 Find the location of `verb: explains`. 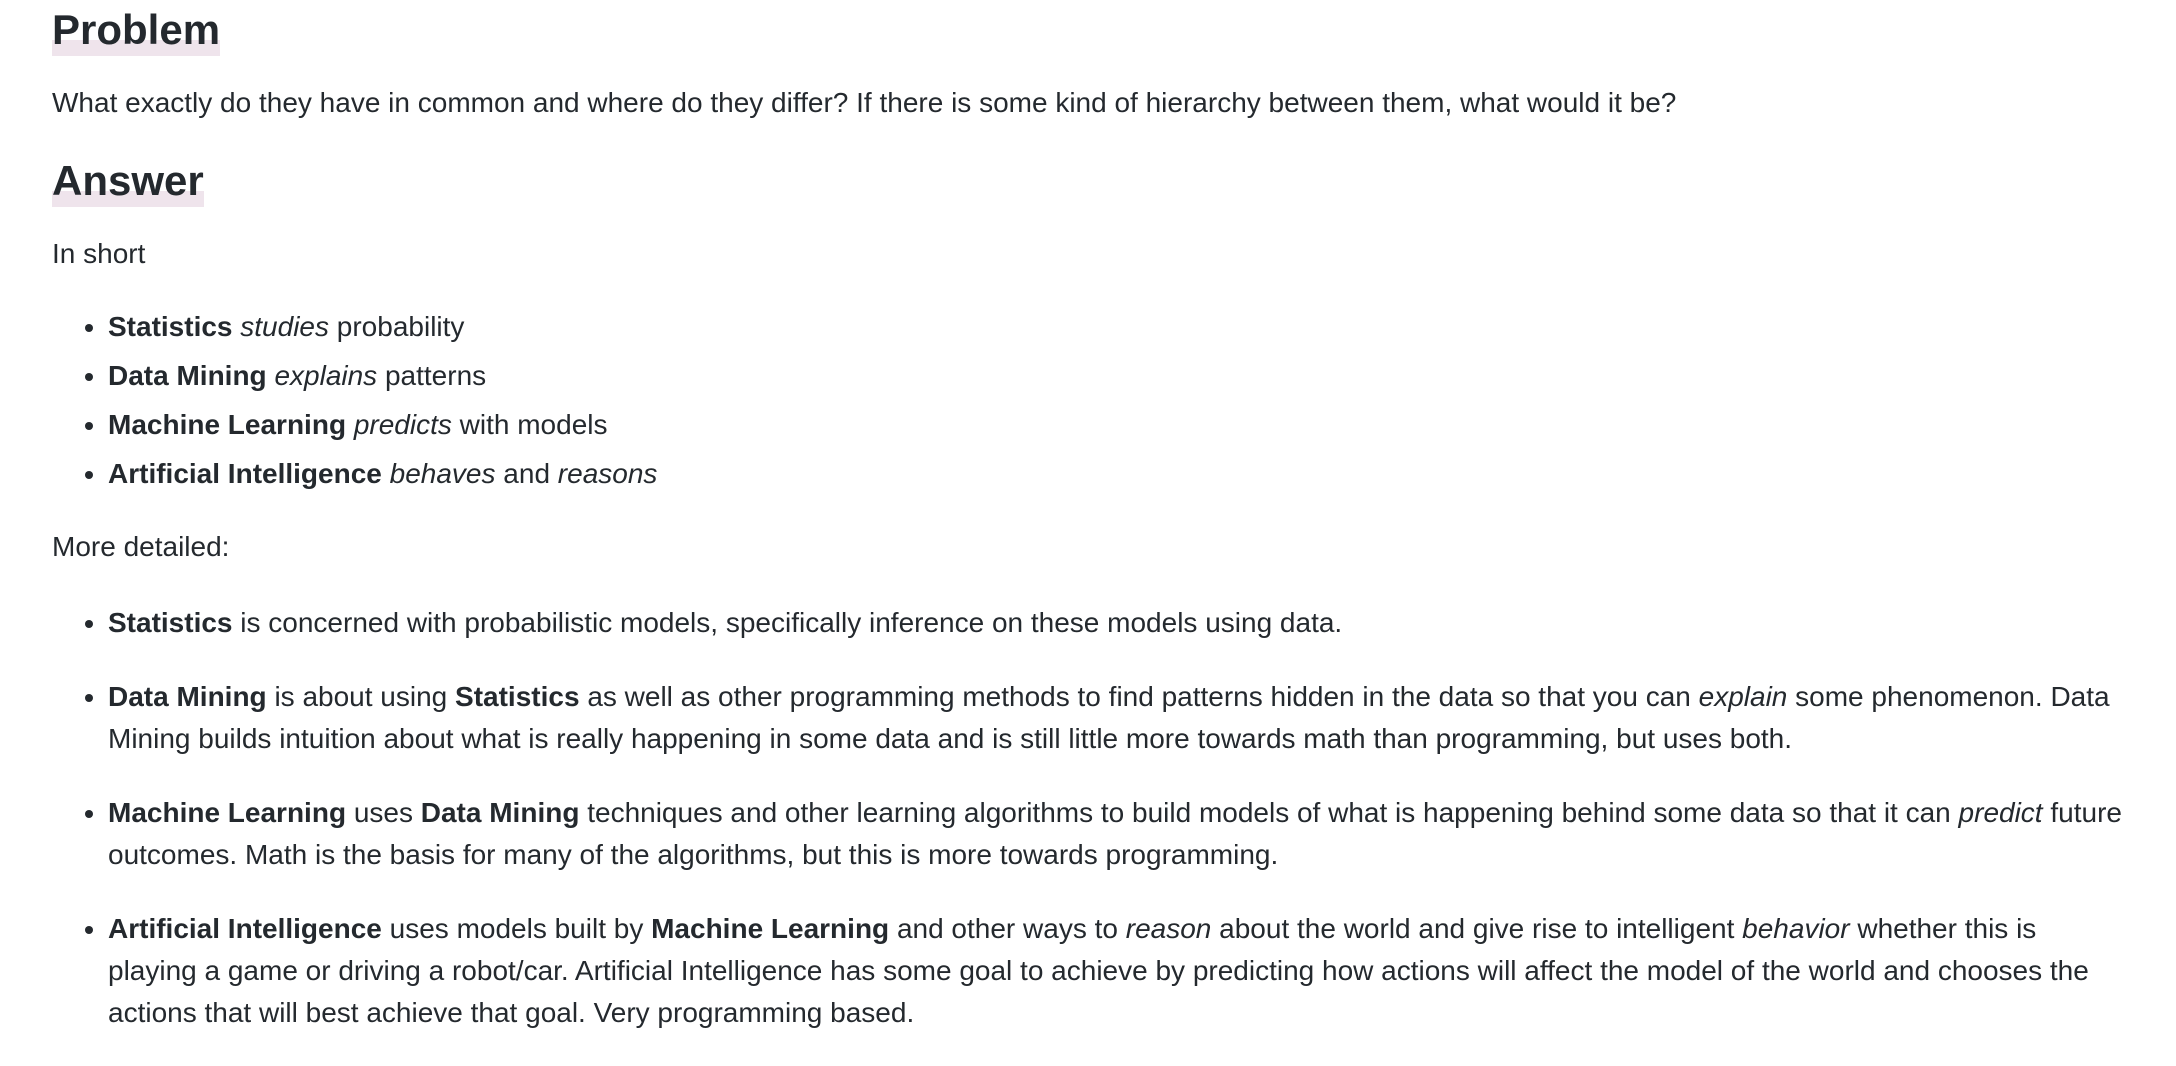

verb: explains is located at coordinates (326, 375).